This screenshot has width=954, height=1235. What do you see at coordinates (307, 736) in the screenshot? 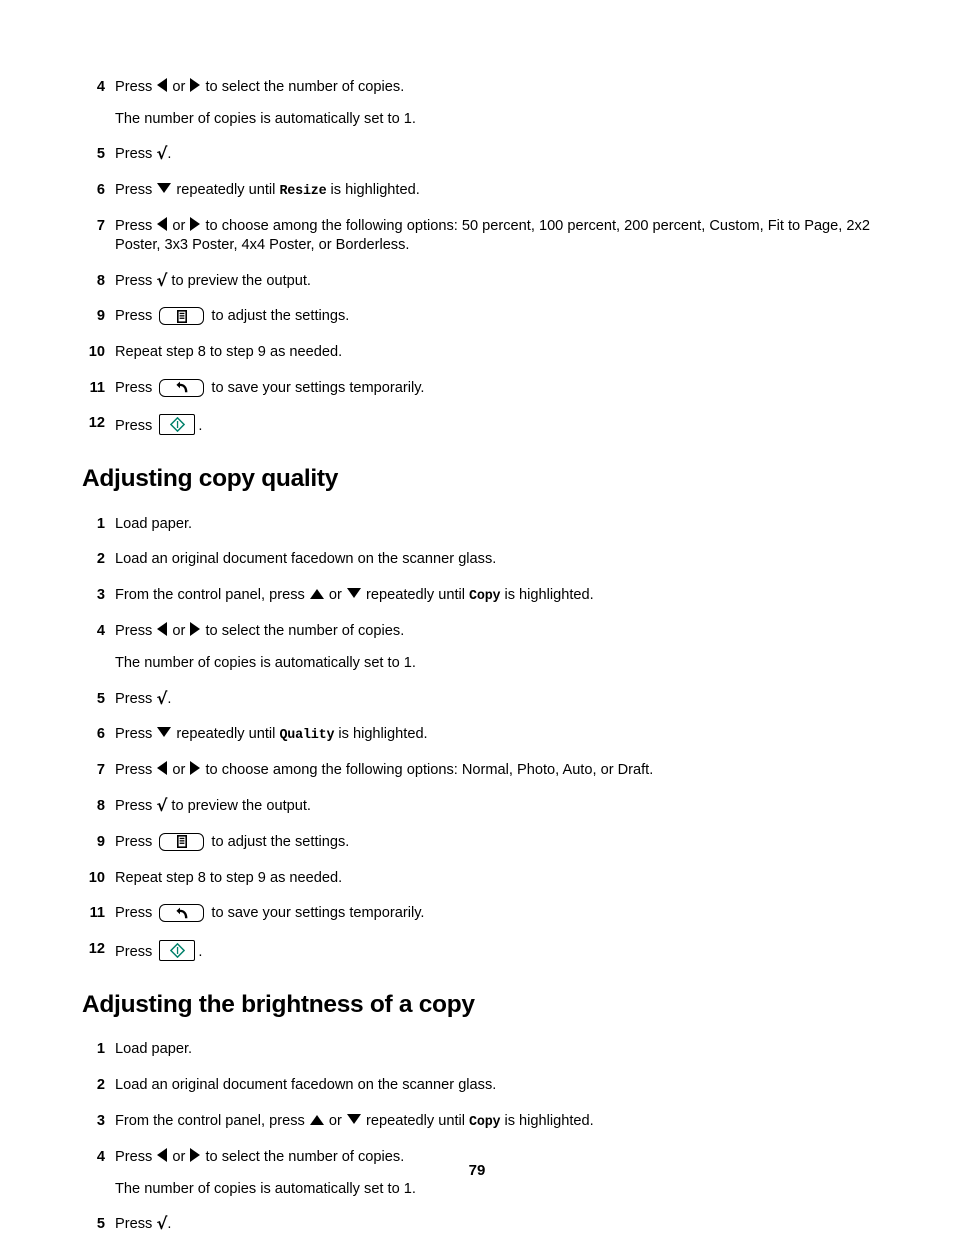
I see `menu-item-name: Quality` at bounding box center [307, 736].